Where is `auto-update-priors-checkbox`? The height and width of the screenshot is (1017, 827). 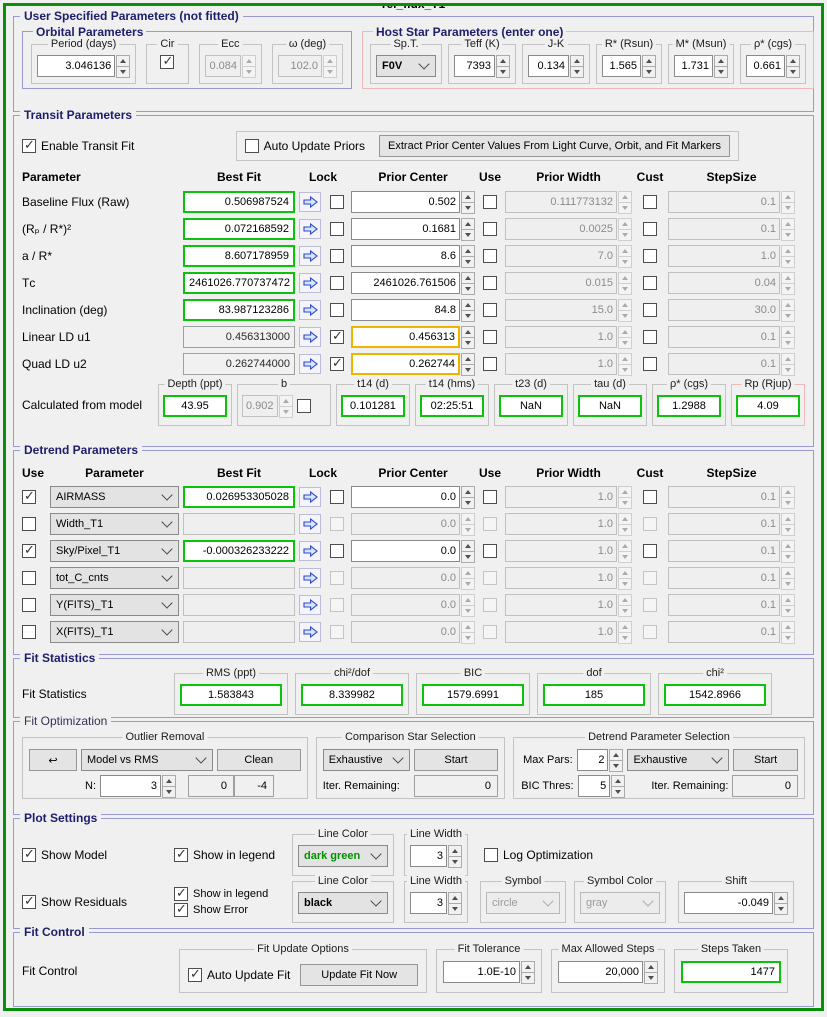
auto-update-priors-checkbox is located at coordinates (251, 146).